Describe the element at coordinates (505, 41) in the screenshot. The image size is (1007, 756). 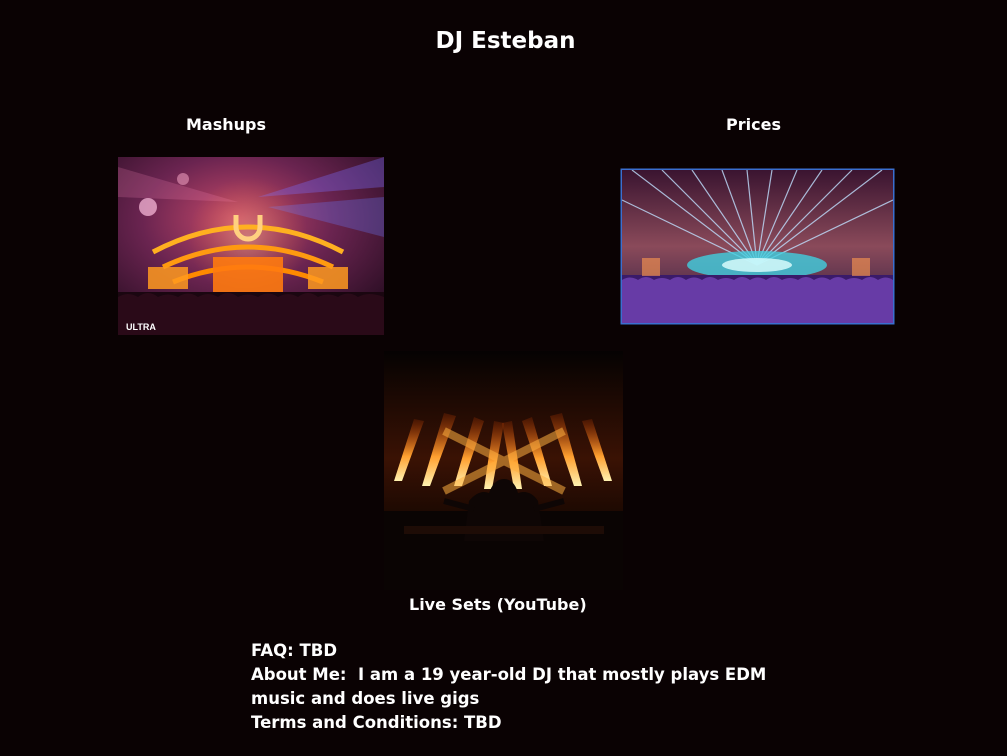
I see `page-title: DJ Esteban` at that location.